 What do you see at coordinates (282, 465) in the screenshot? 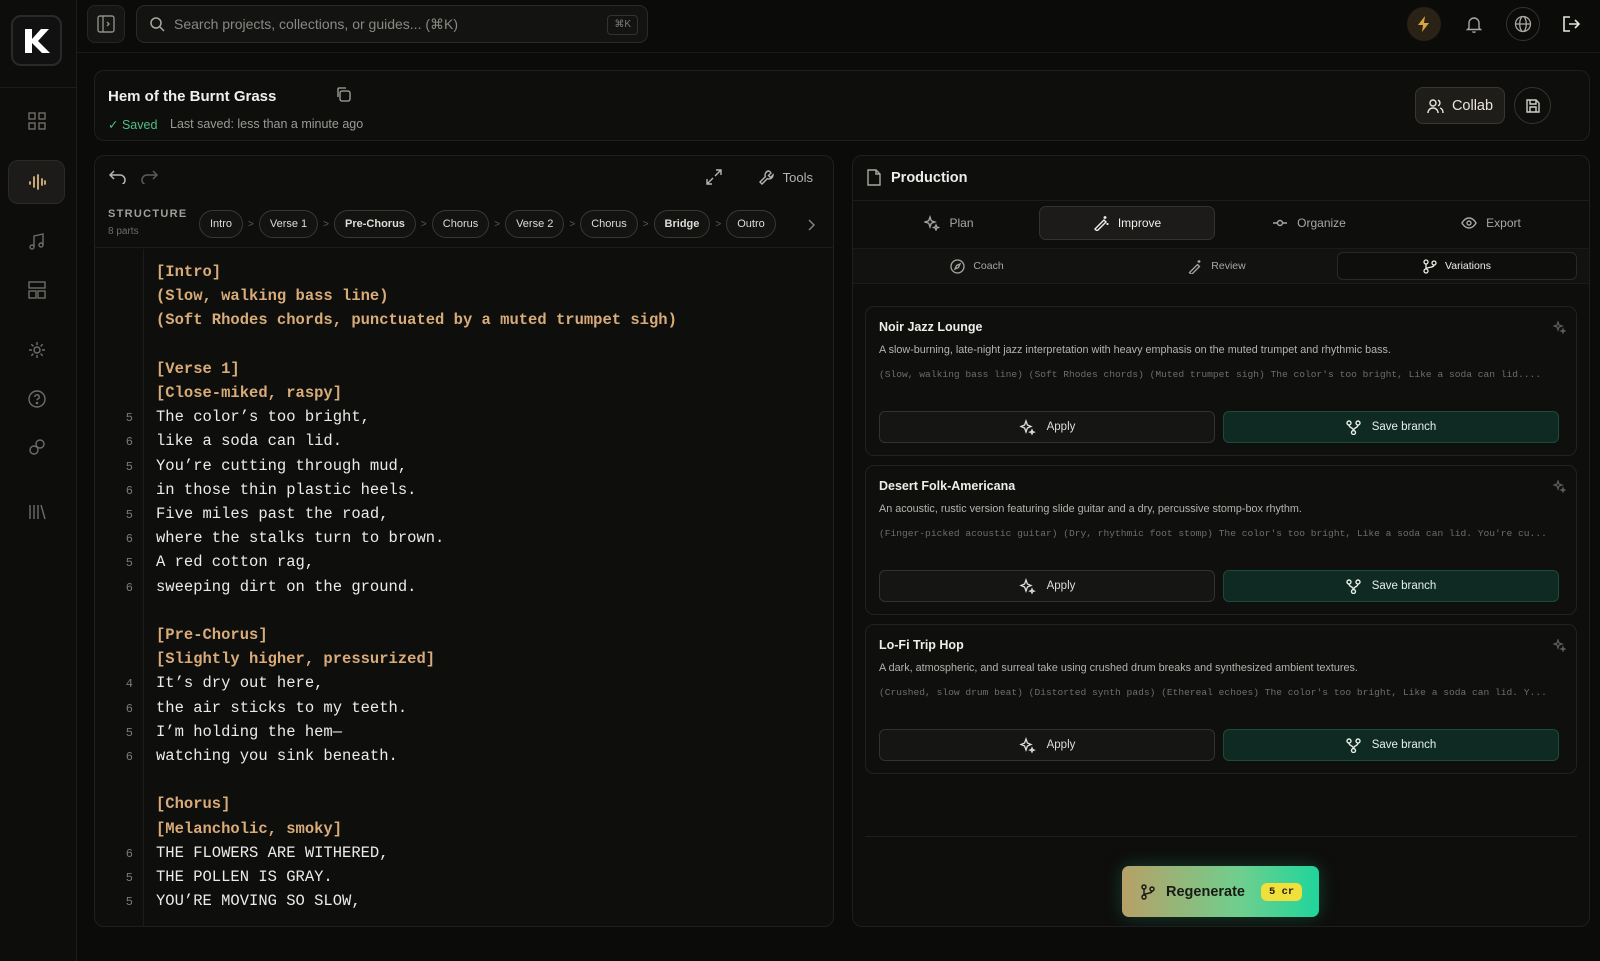
I see `line-text: You’re cutting through mud,` at bounding box center [282, 465].